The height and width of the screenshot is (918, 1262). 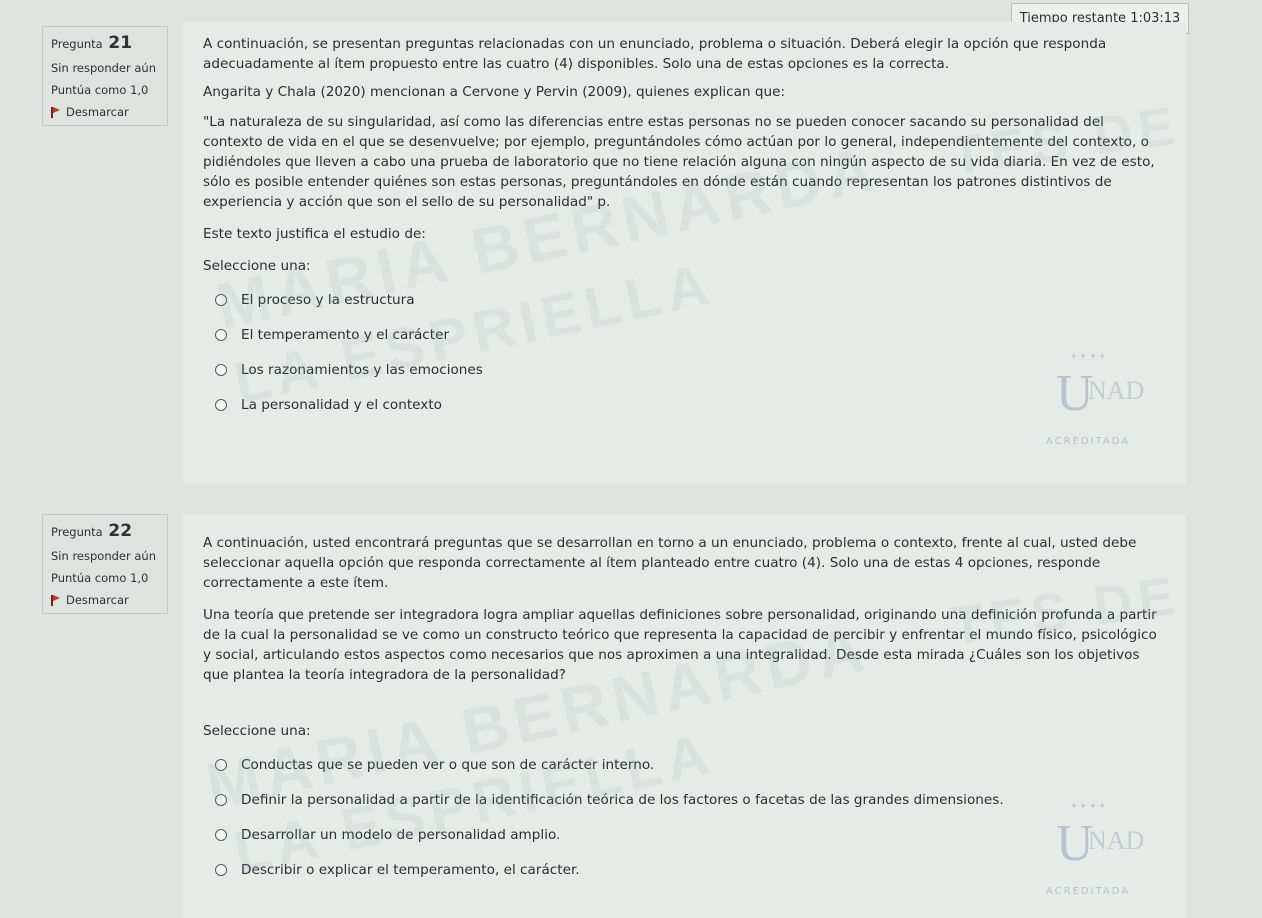 What do you see at coordinates (684, 369) in the screenshot?
I see `answer-option: Los razonamientos y las emociones` at bounding box center [684, 369].